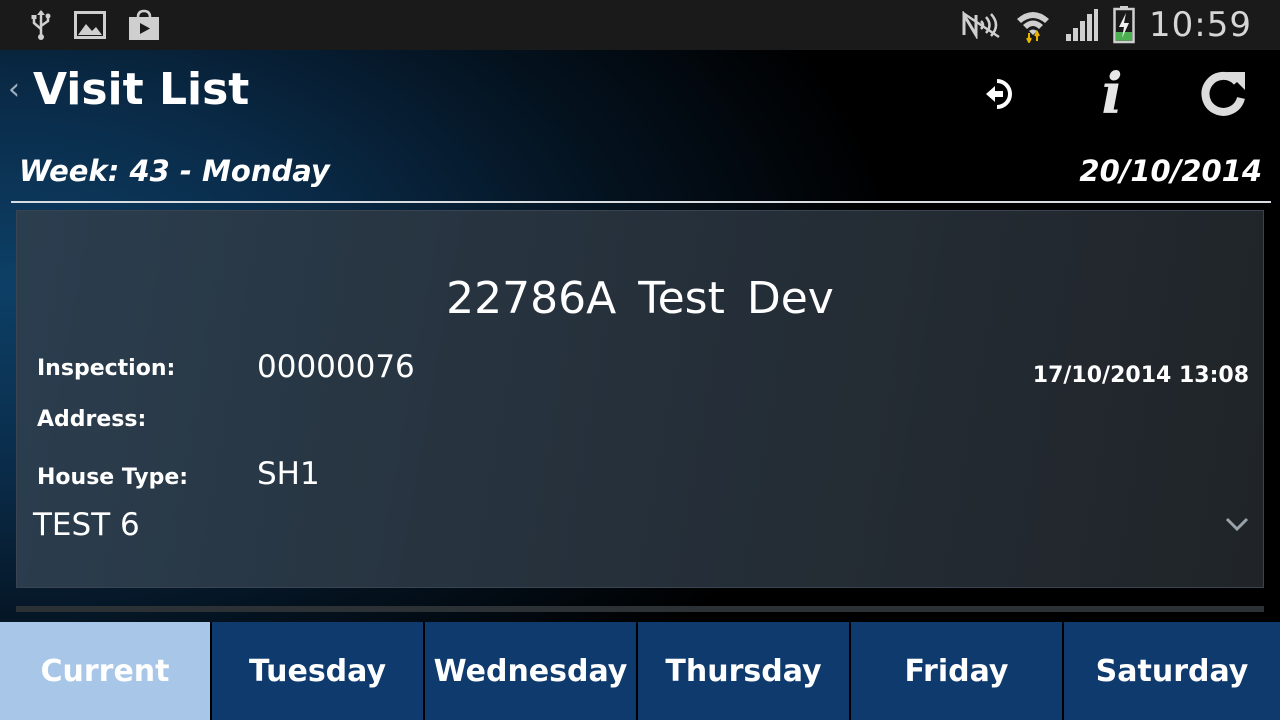  Describe the element at coordinates (1237, 526) in the screenshot. I see `chevron-down-icon` at that location.